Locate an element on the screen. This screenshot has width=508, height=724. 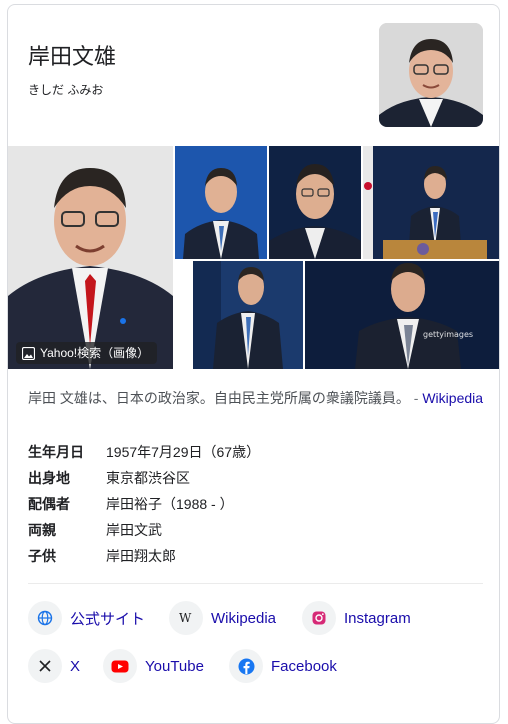
instagram-icon is located at coordinates (319, 618).